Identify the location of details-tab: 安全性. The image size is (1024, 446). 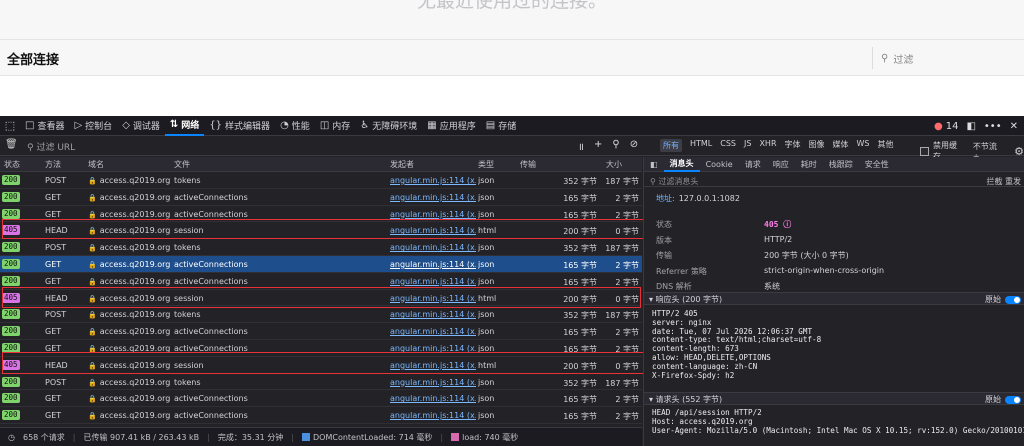
(877, 164).